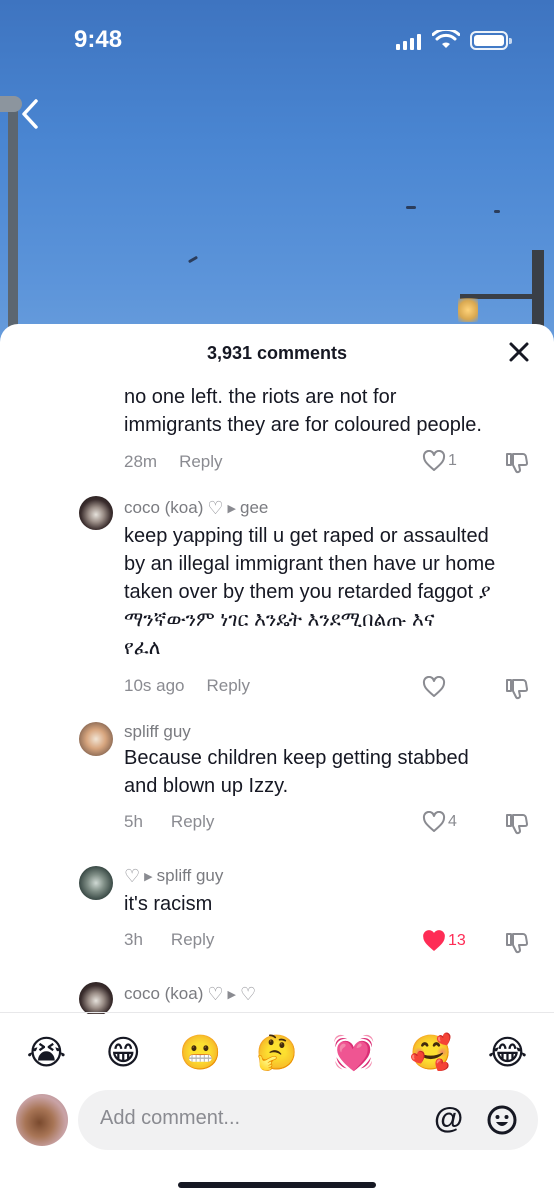 This screenshot has width=554, height=1200. I want to click on comments-count-title: 3,931 comments, so click(277, 353).